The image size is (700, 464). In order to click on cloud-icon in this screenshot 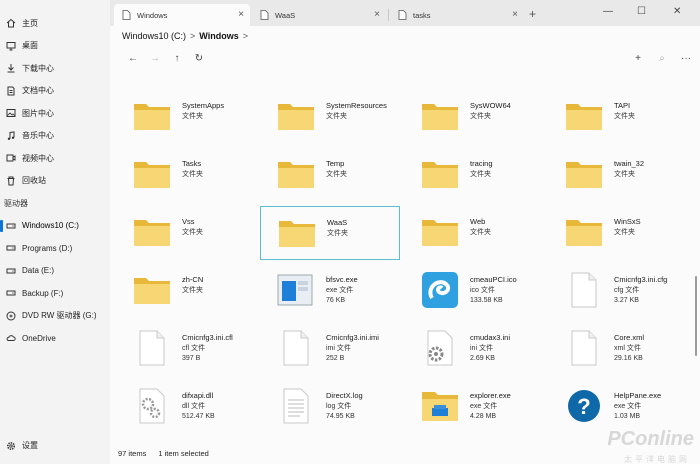, I will do `click(11, 338)`.